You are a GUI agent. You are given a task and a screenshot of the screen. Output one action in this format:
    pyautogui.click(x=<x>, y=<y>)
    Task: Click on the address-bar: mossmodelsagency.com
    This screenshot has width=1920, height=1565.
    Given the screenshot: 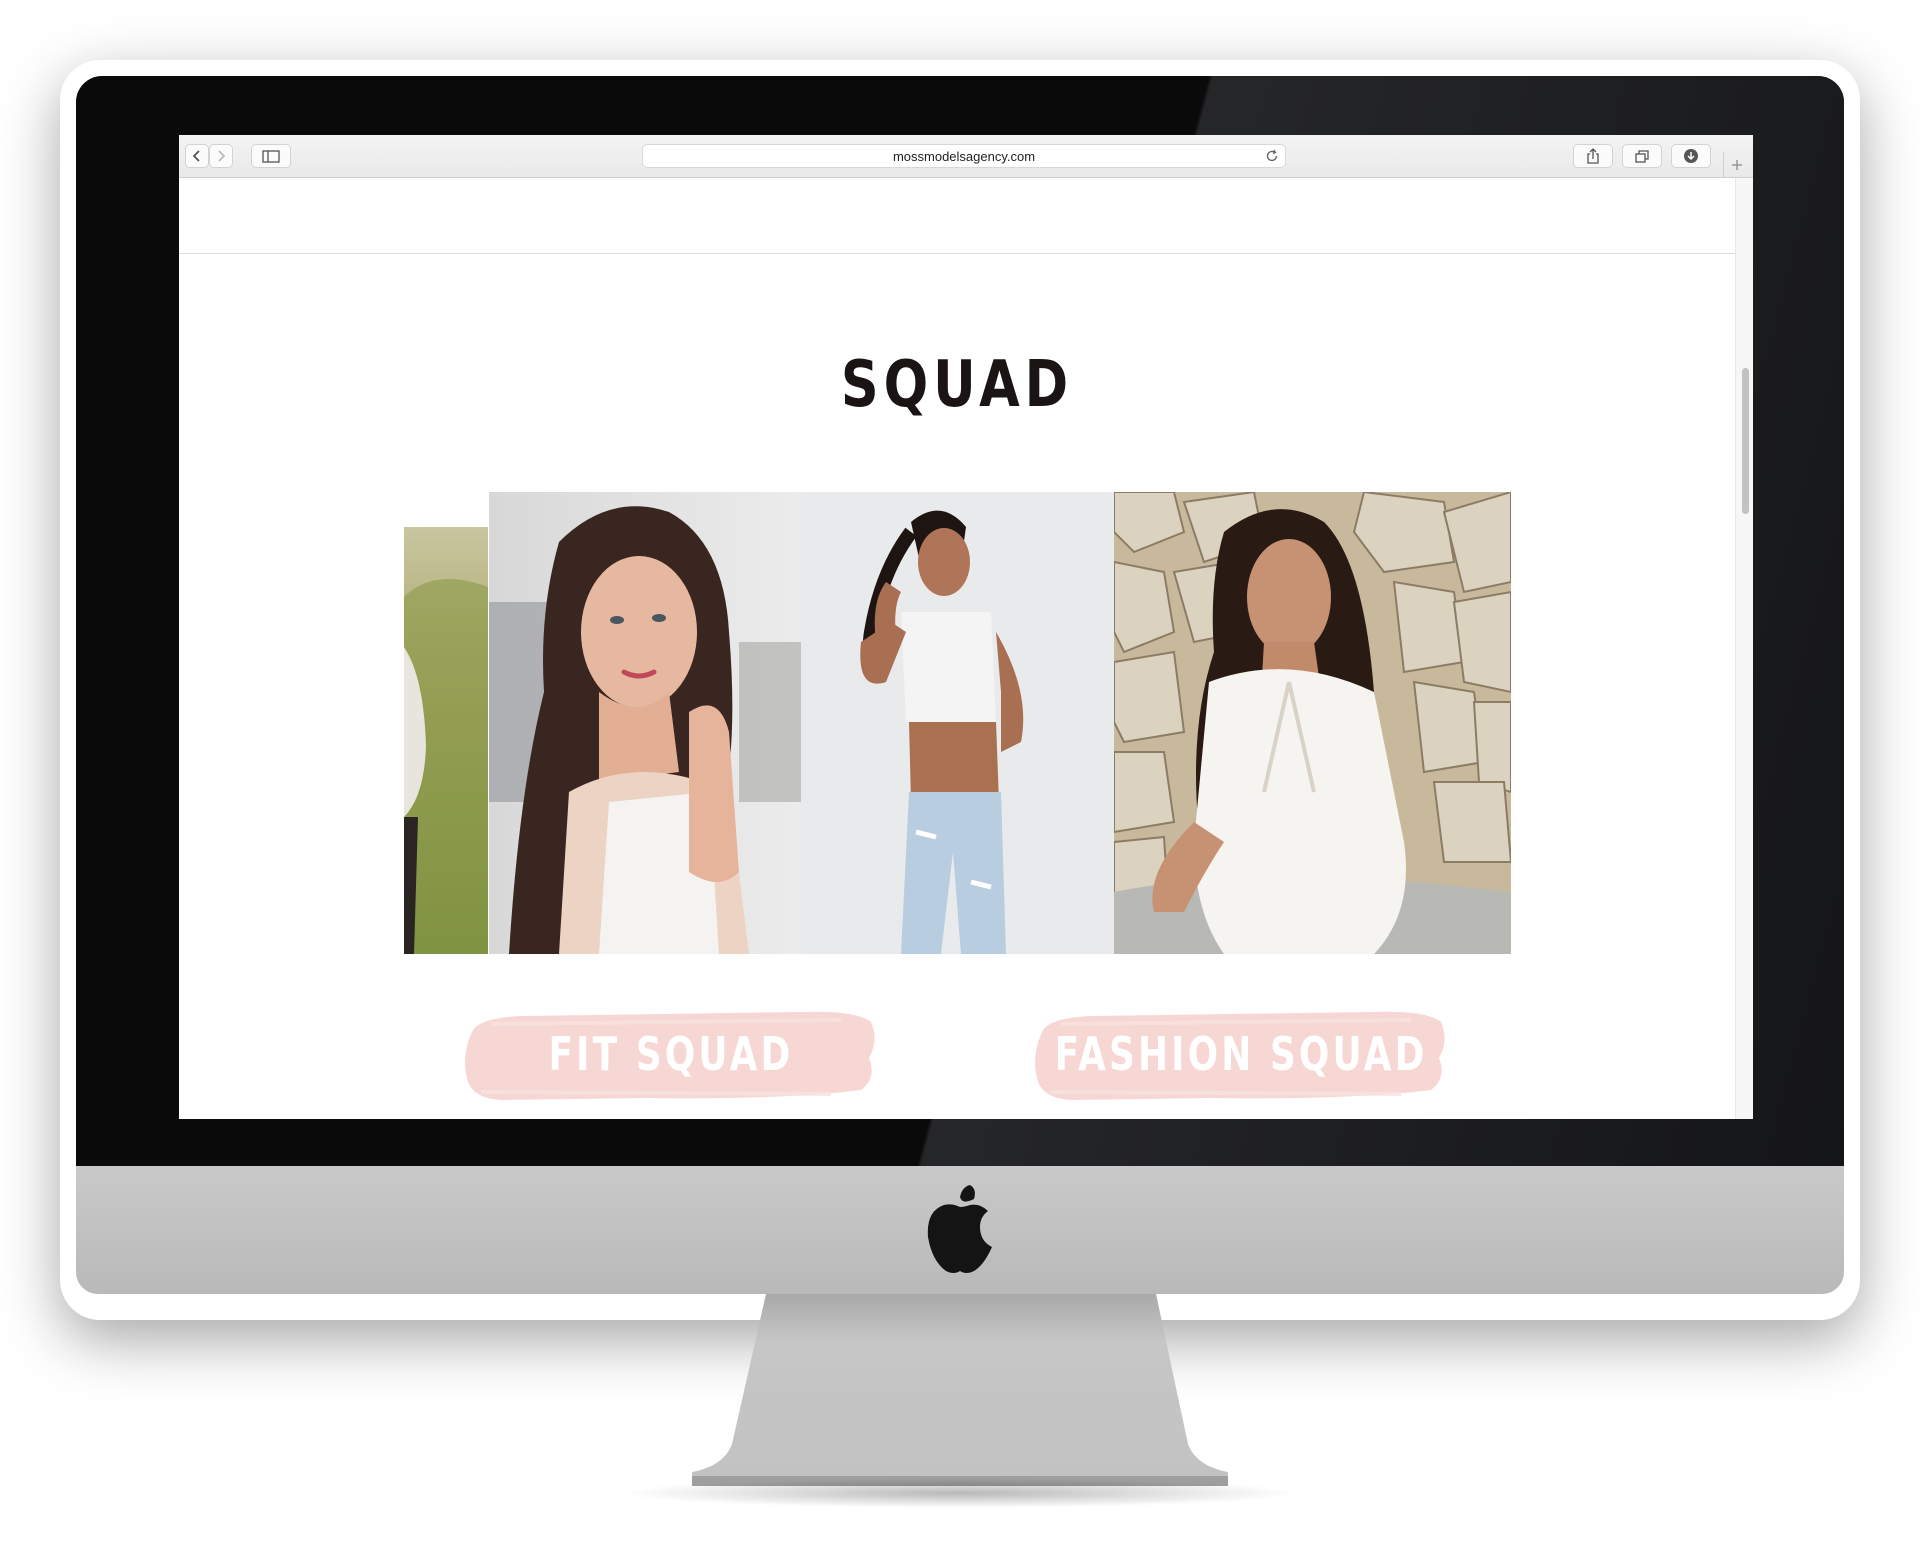 What is the action you would take?
    pyautogui.click(x=964, y=156)
    